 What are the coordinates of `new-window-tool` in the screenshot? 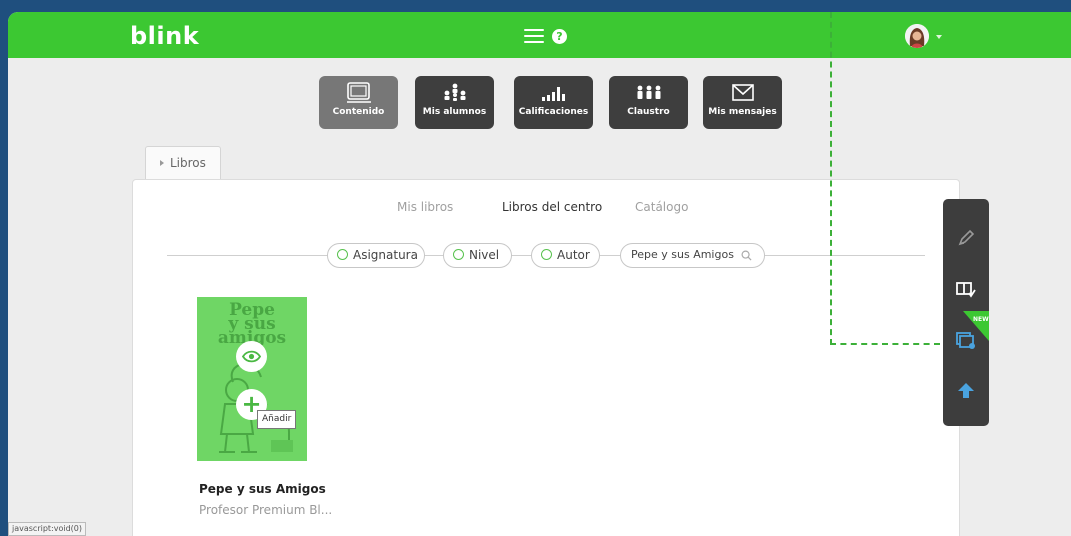 It's located at (966, 339).